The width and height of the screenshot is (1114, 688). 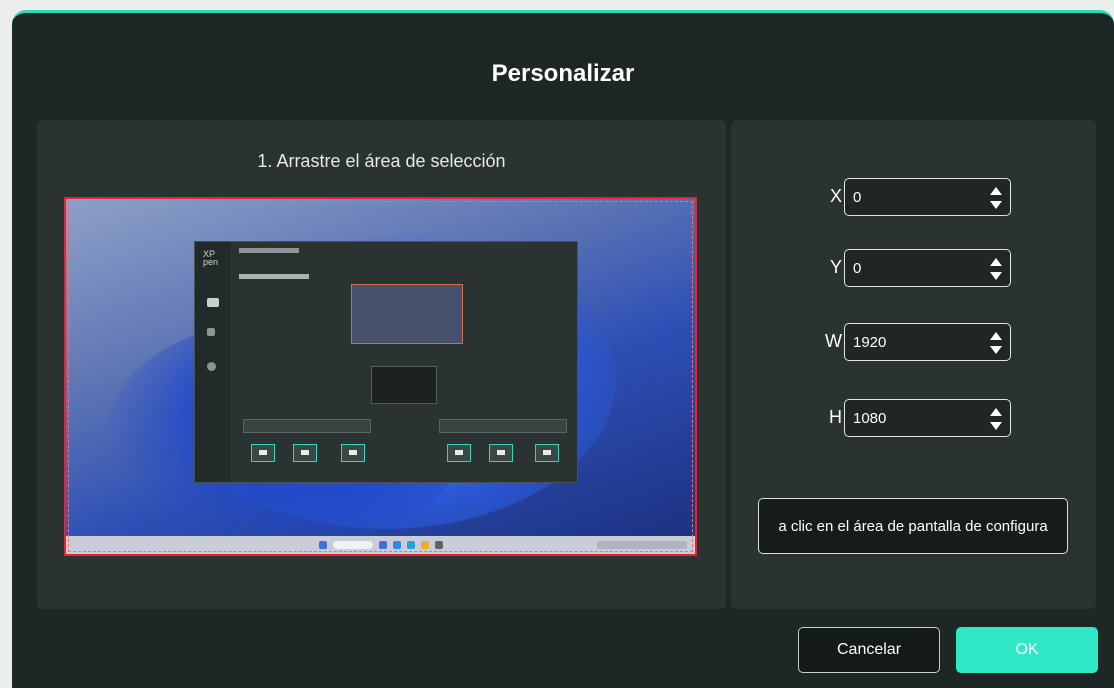 I want to click on h-label: H, so click(x=835, y=417).